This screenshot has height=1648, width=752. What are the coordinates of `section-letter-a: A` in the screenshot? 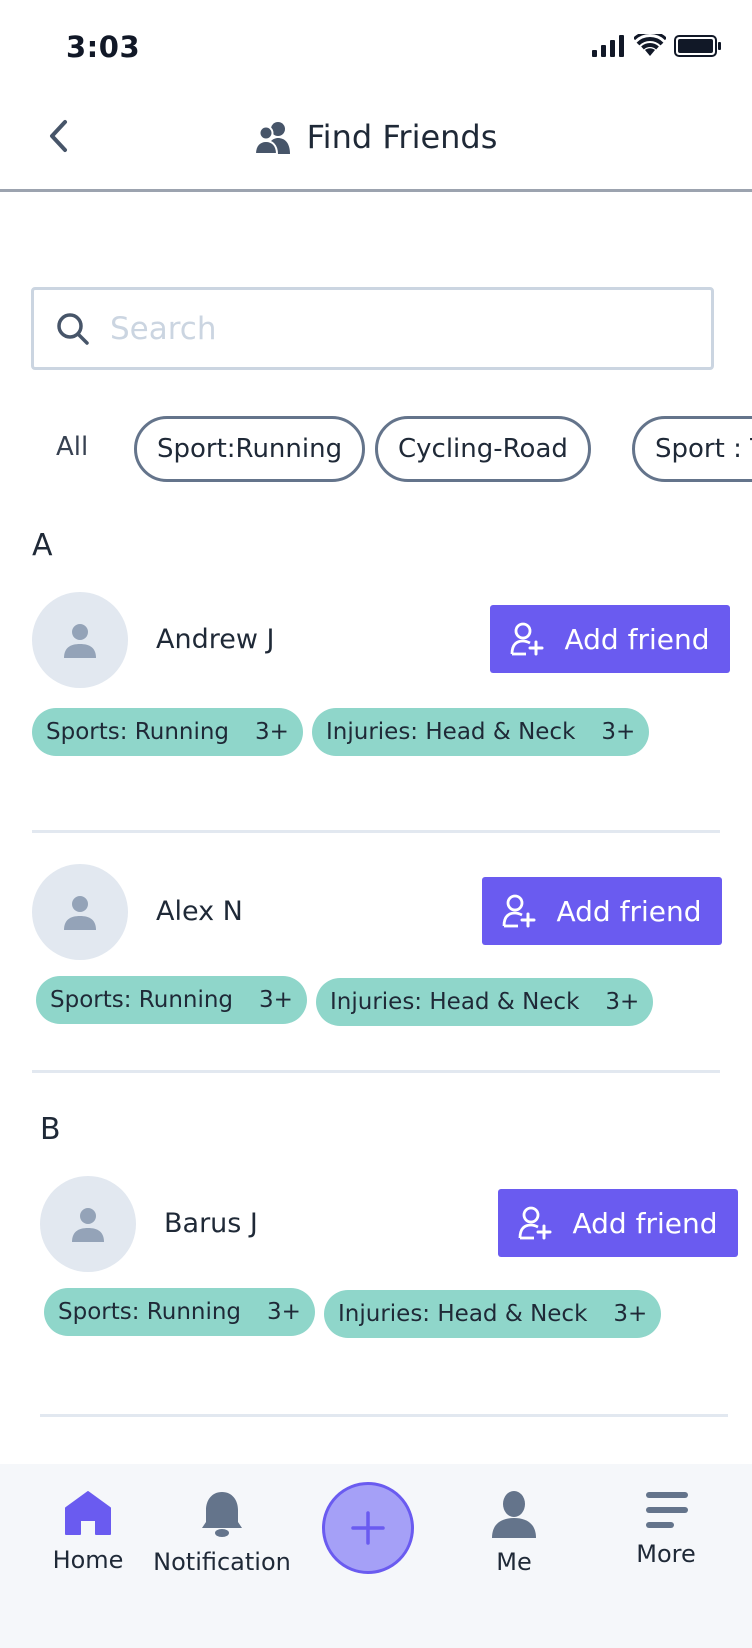 It's located at (42, 545).